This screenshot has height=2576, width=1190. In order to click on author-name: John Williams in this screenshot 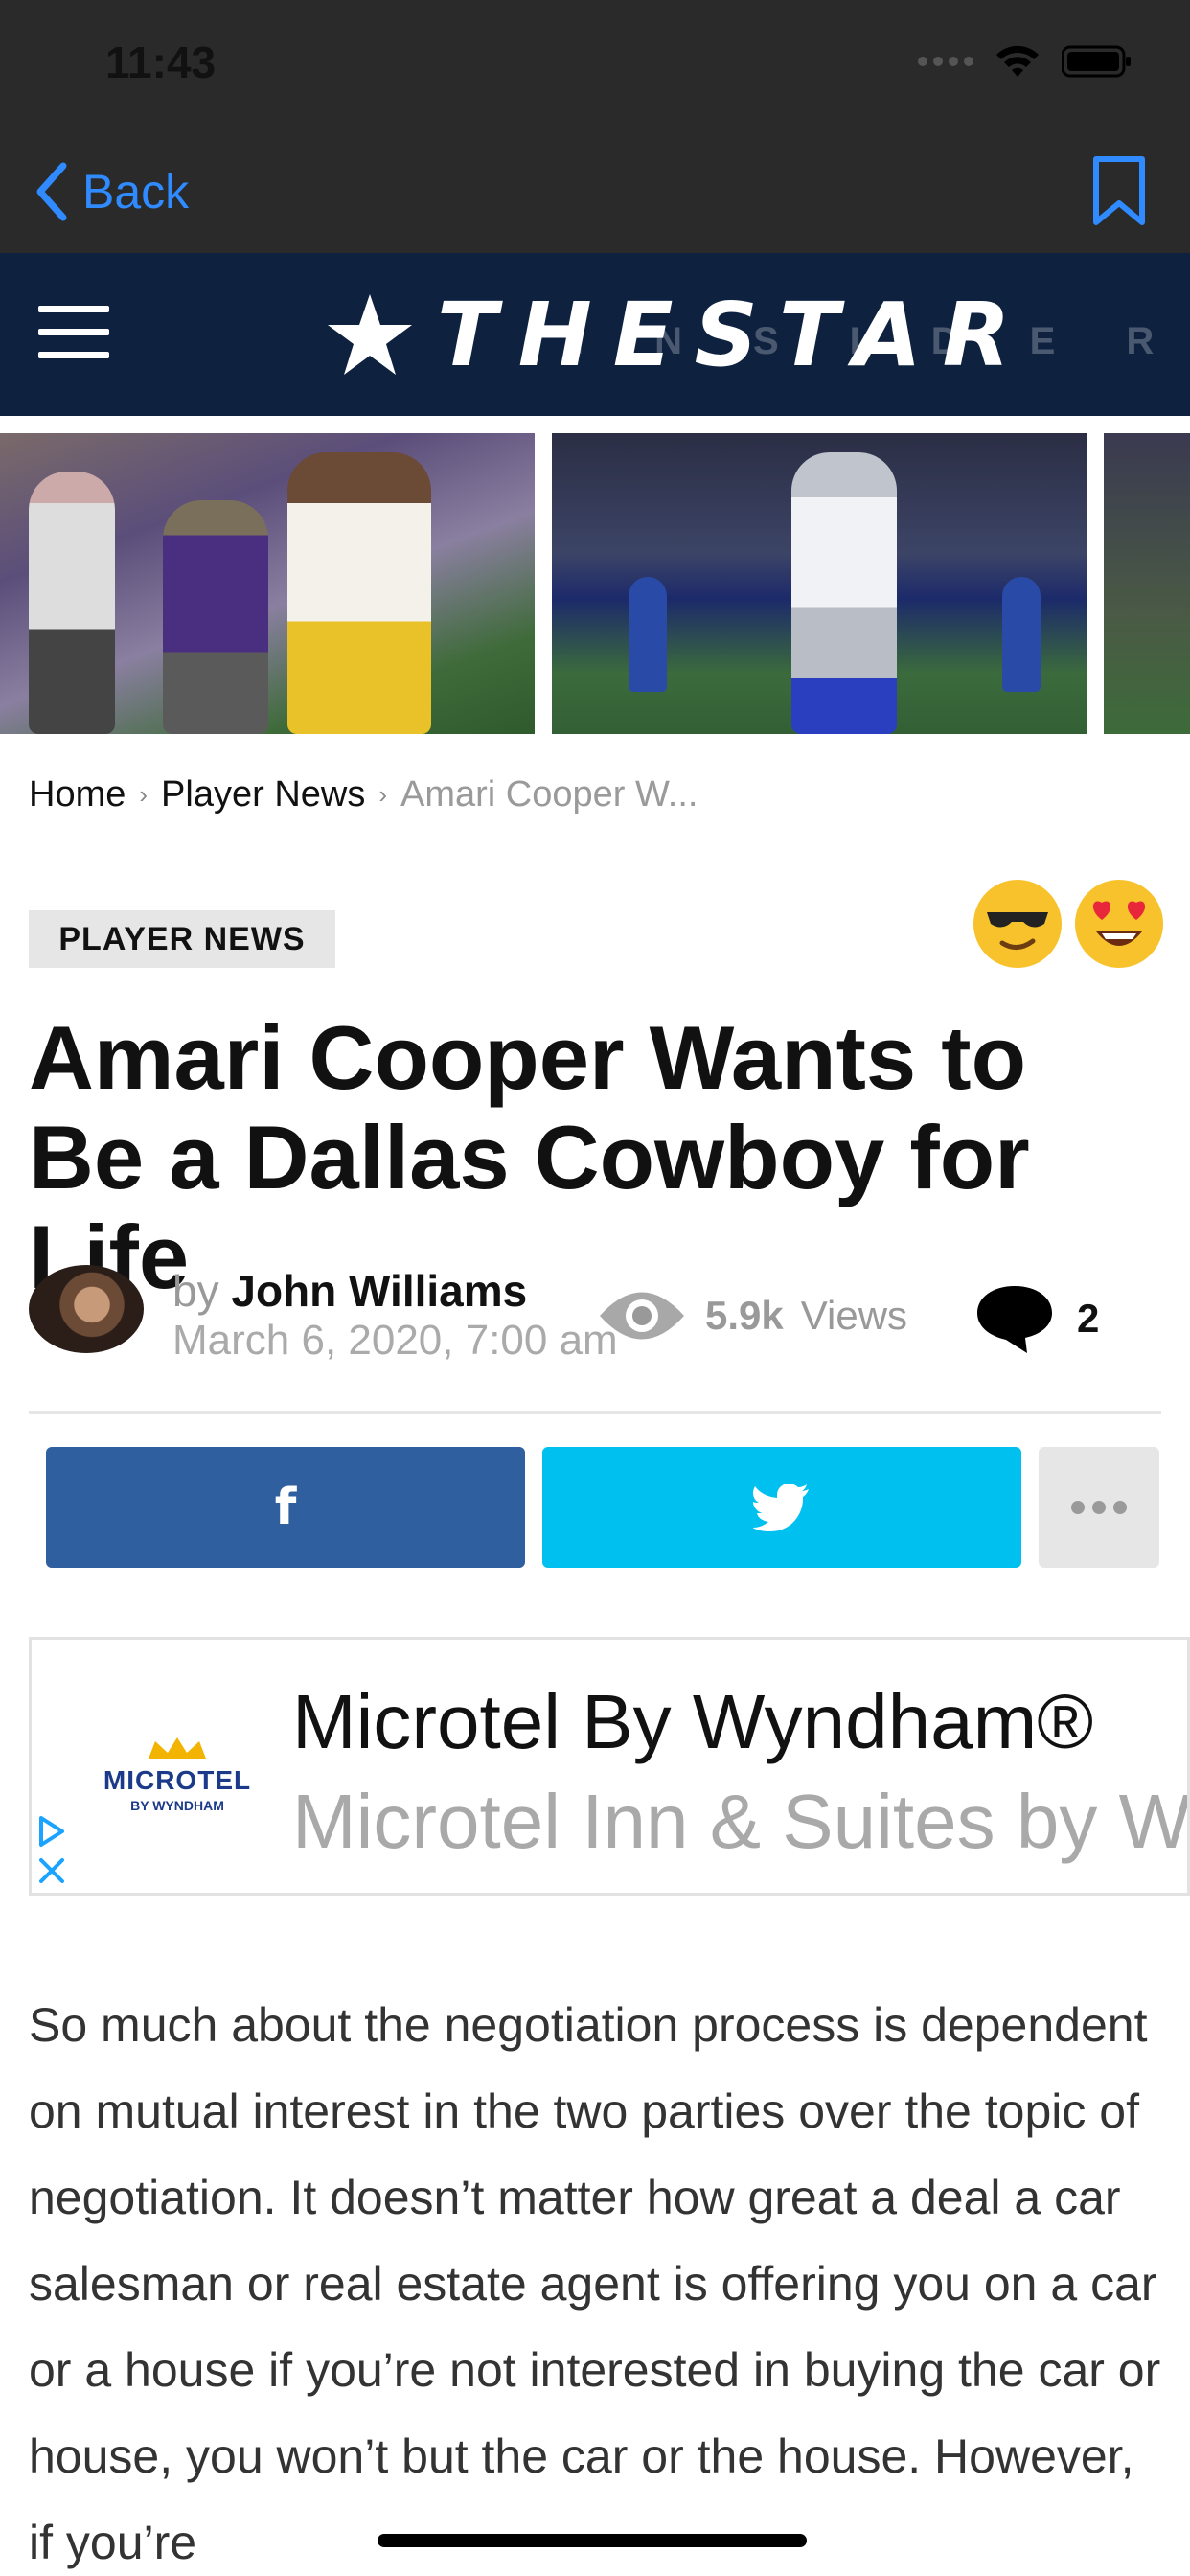, I will do `click(379, 1291)`.